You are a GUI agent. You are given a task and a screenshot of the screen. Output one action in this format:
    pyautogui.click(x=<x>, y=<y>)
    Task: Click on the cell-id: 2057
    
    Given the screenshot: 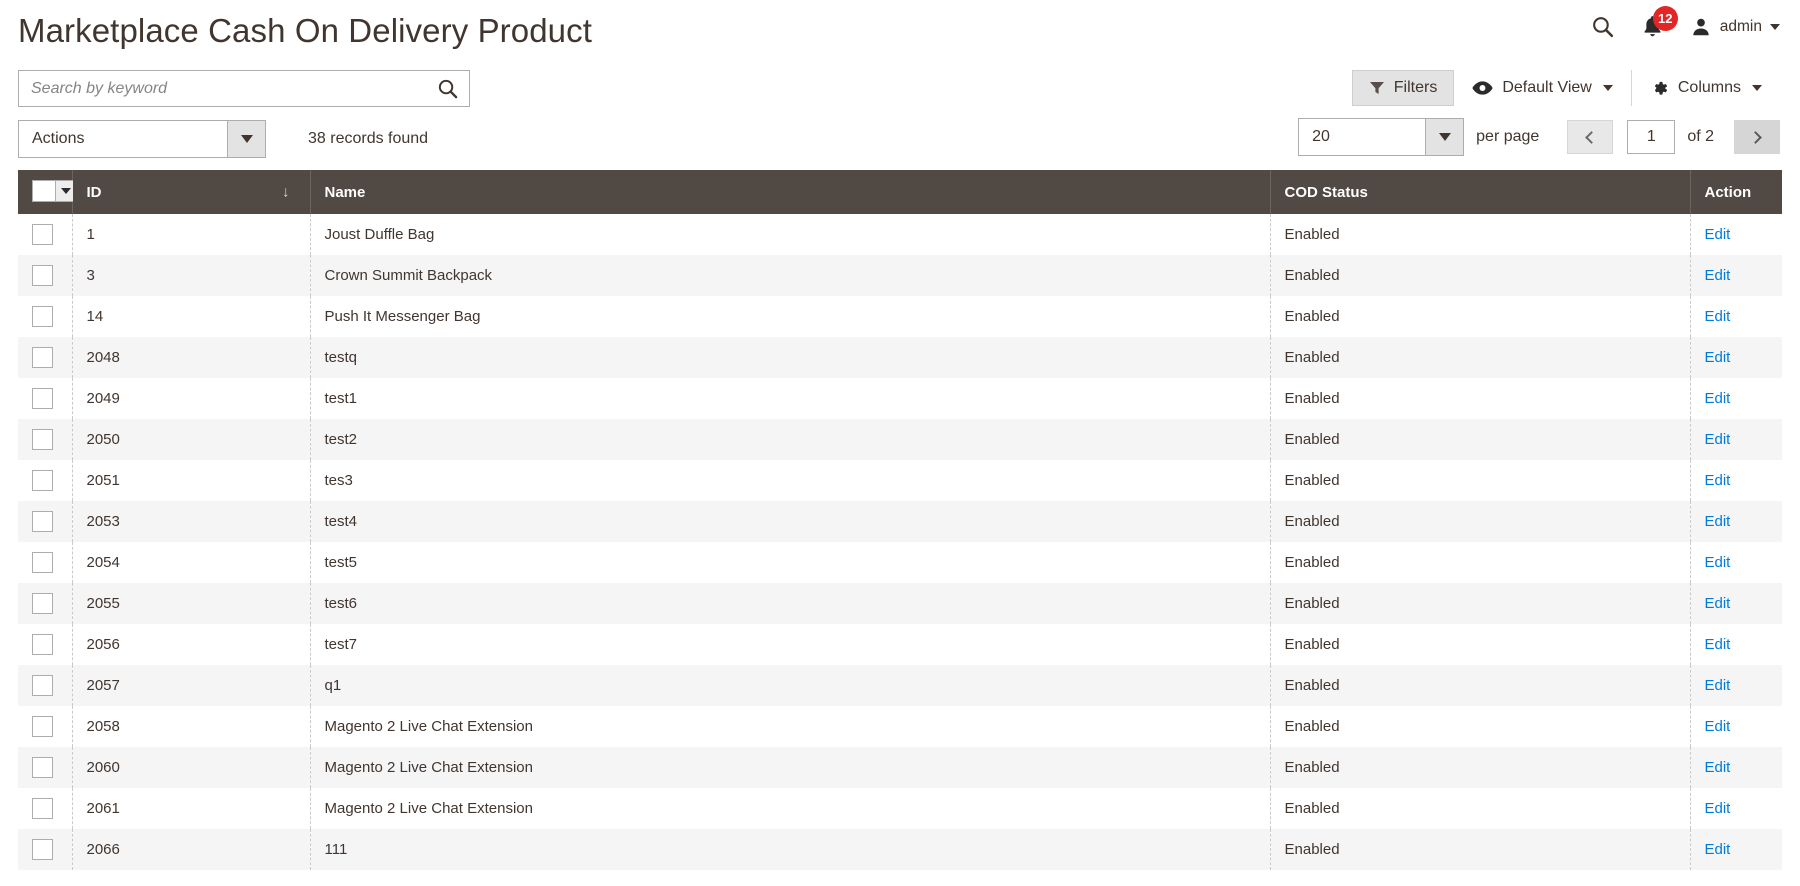 What is the action you would take?
    pyautogui.click(x=191, y=685)
    